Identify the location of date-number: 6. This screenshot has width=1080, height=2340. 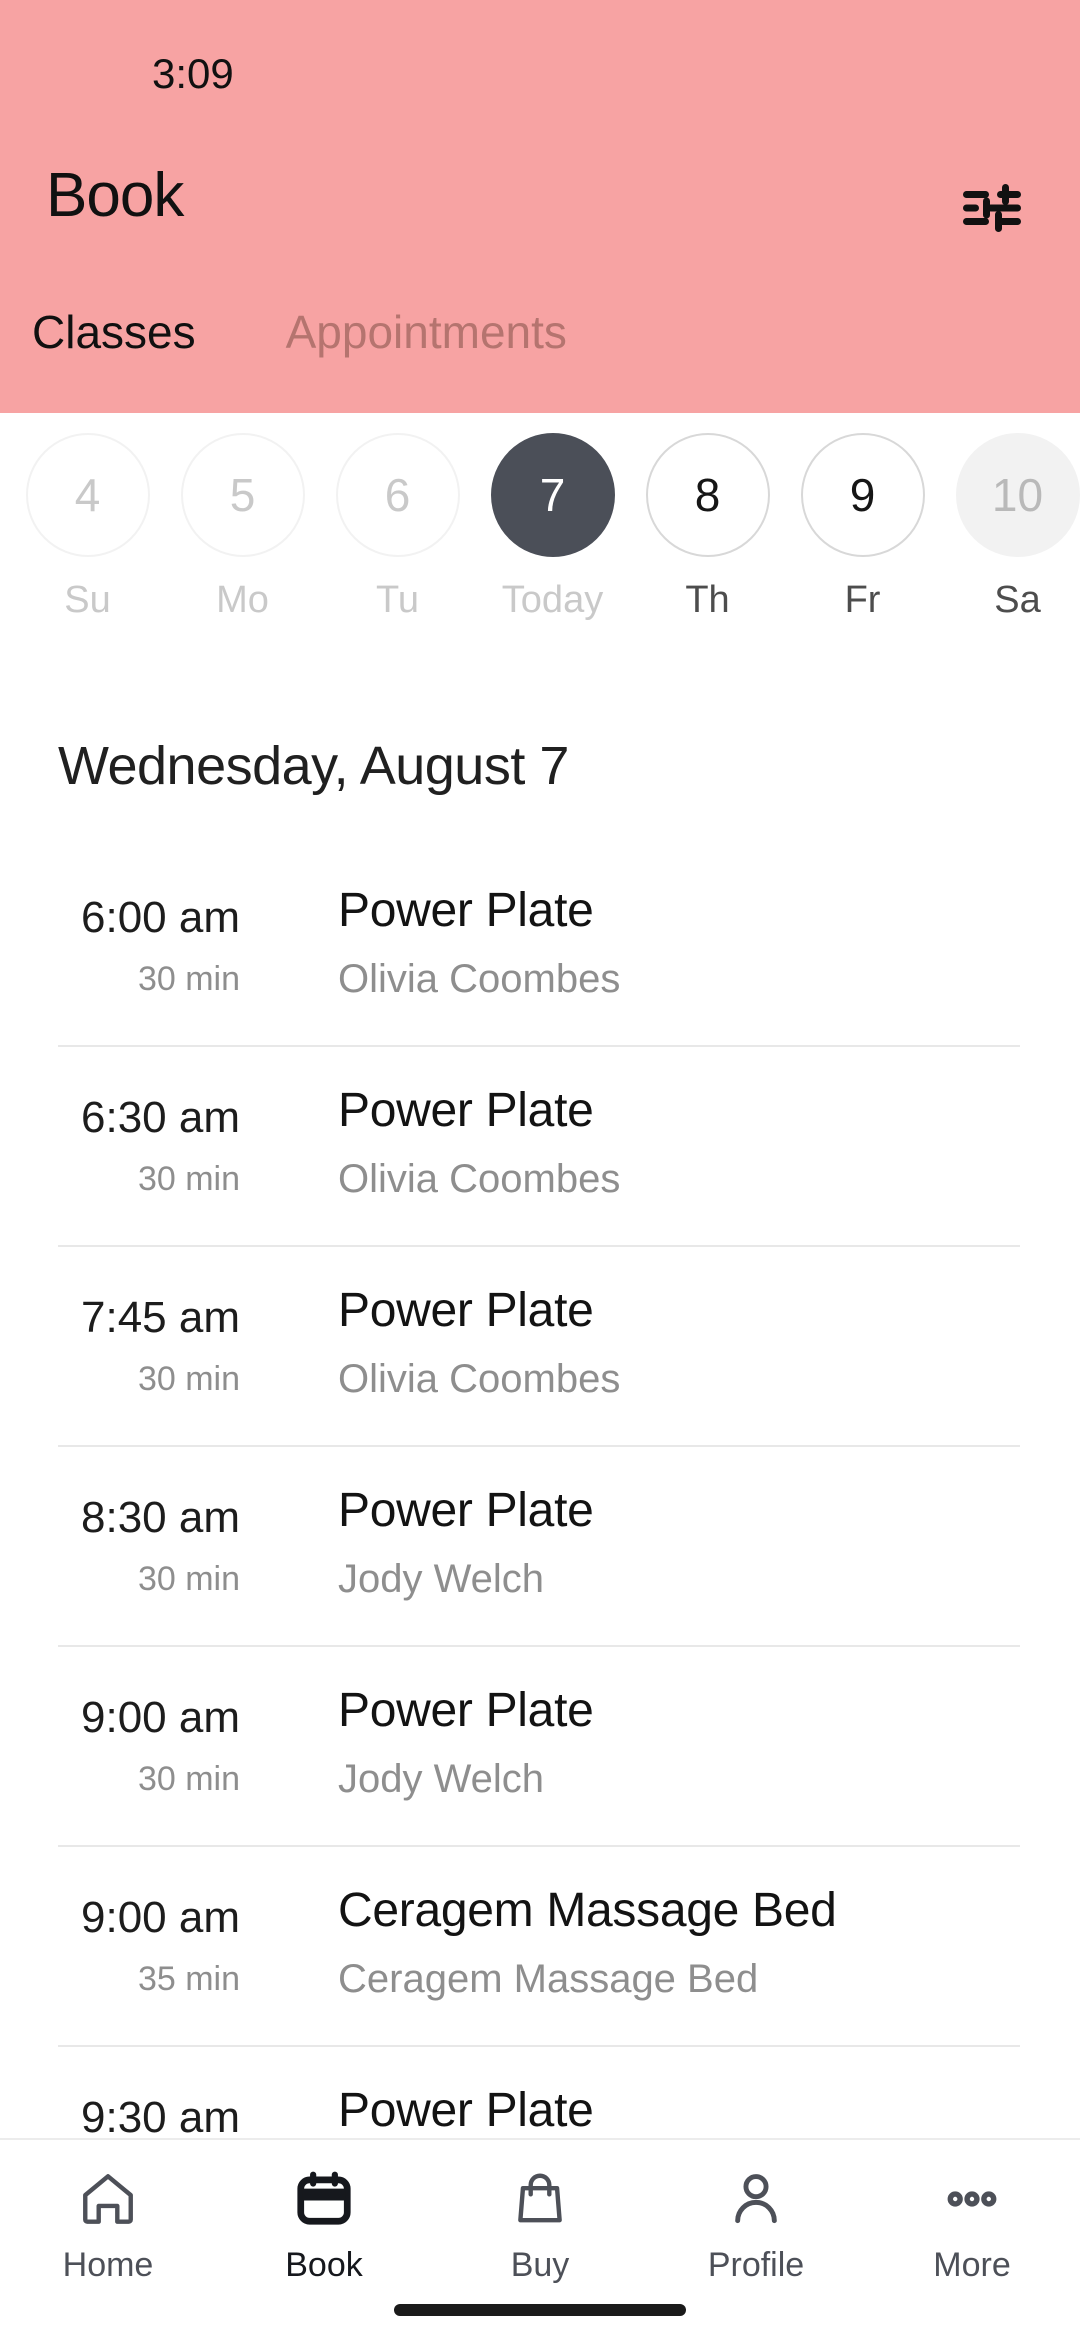
(397, 495).